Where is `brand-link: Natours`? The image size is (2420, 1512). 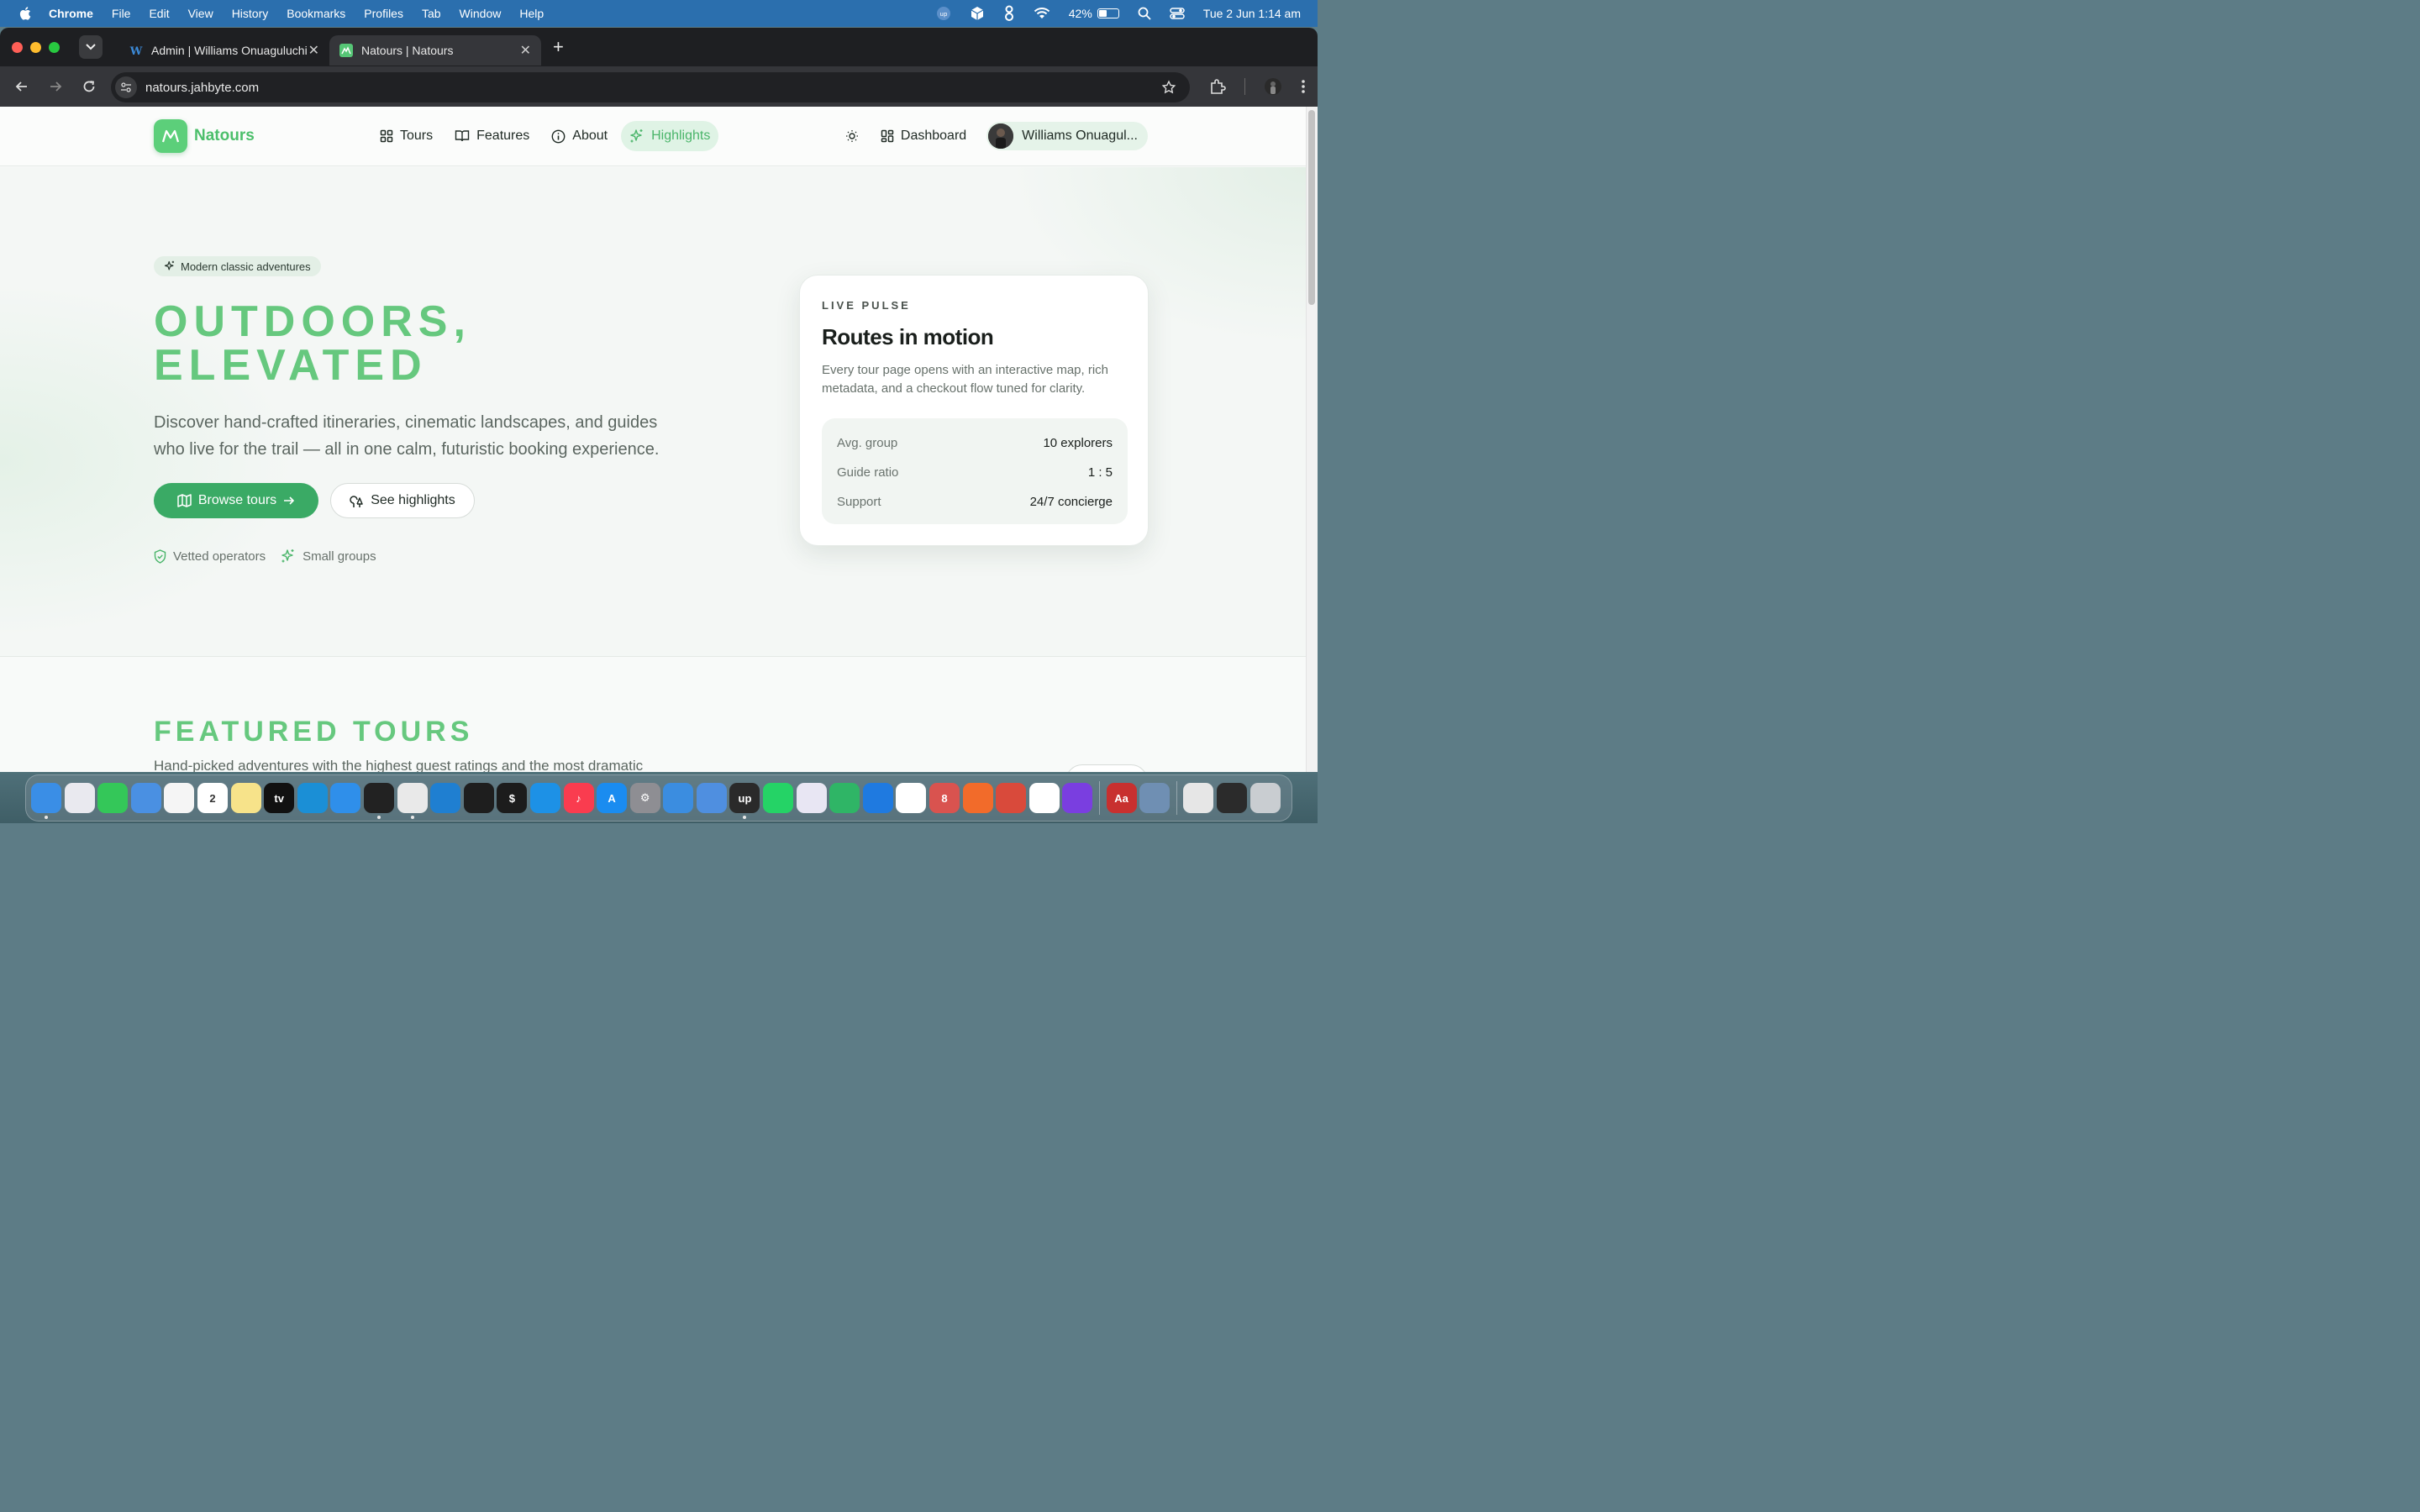
brand-link: Natours is located at coordinates (204, 136).